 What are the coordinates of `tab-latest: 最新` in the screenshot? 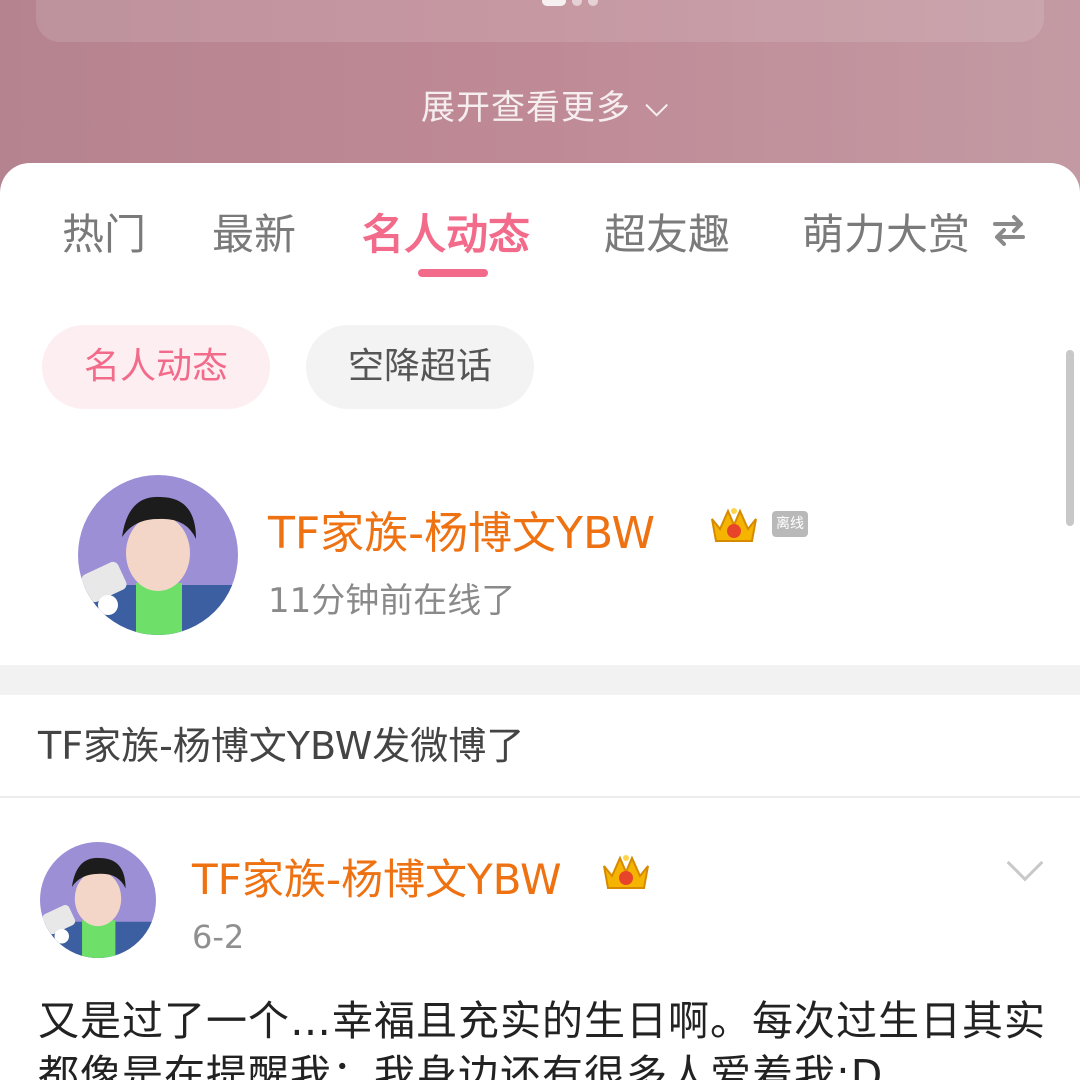 It's located at (254, 231).